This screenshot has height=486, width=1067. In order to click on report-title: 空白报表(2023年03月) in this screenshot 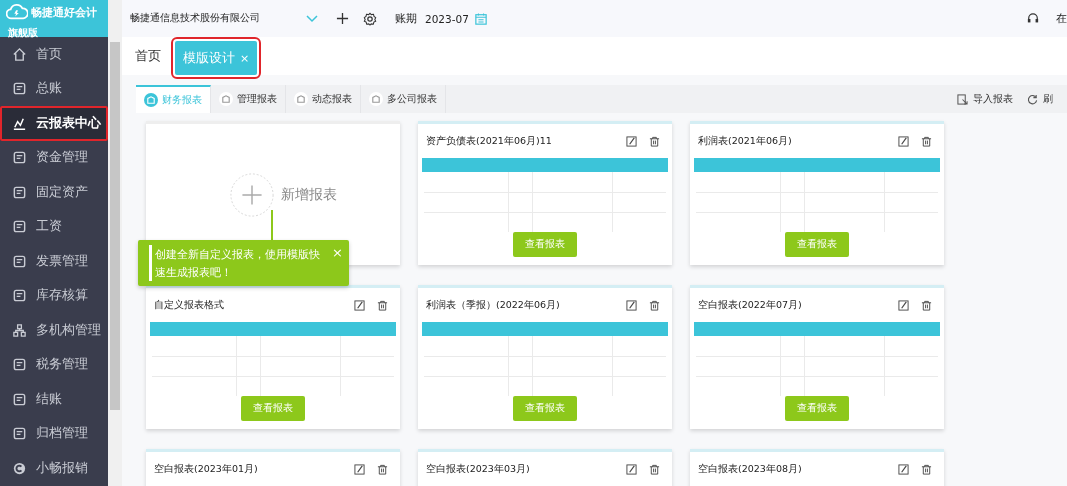, I will do `click(478, 469)`.